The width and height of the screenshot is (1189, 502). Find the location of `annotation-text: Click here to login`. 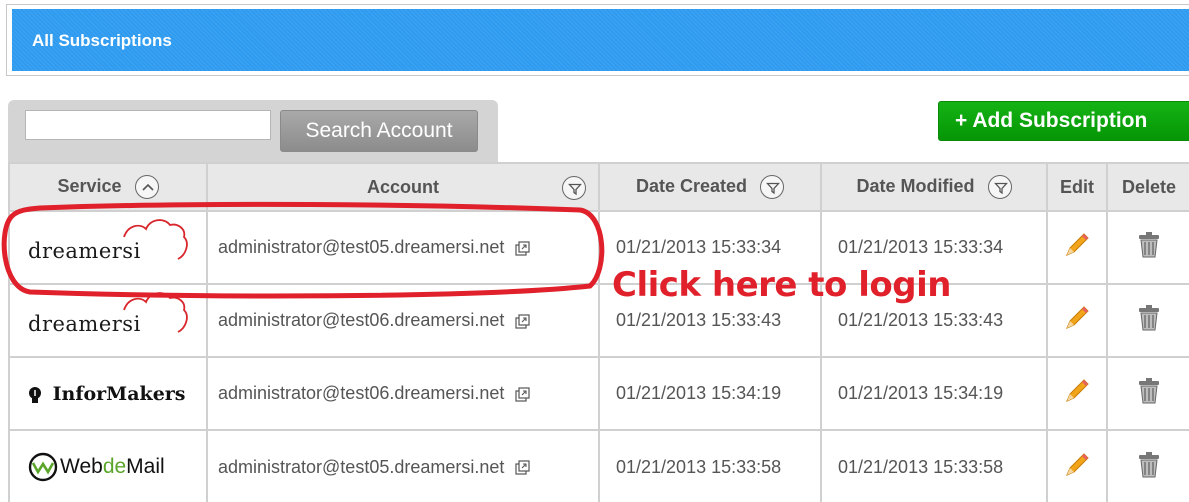

annotation-text: Click here to login is located at coordinates (781, 285).